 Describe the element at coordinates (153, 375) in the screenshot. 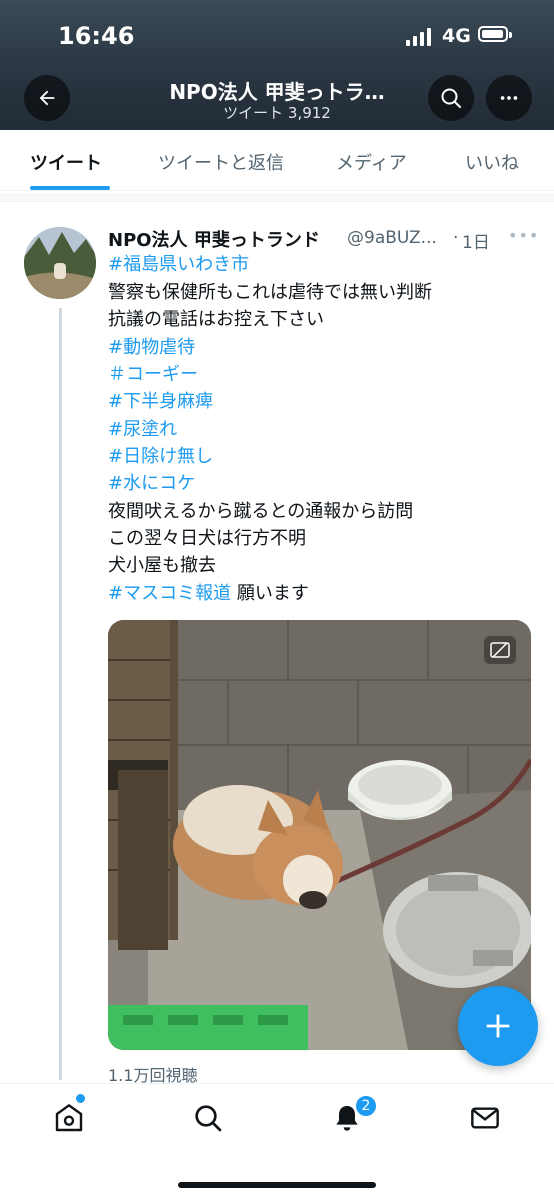

I see `hashtag-link: ＃コーギー` at that location.